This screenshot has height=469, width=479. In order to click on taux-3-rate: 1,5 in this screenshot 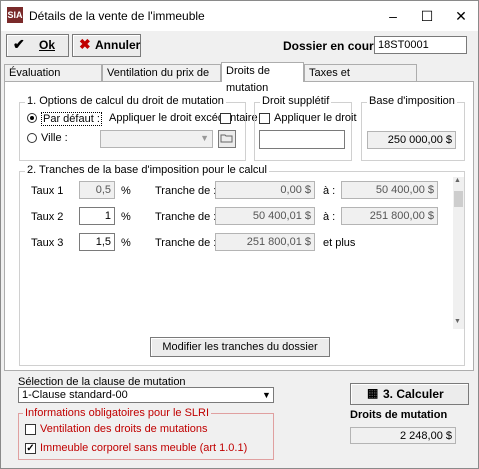, I will do `click(97, 242)`.